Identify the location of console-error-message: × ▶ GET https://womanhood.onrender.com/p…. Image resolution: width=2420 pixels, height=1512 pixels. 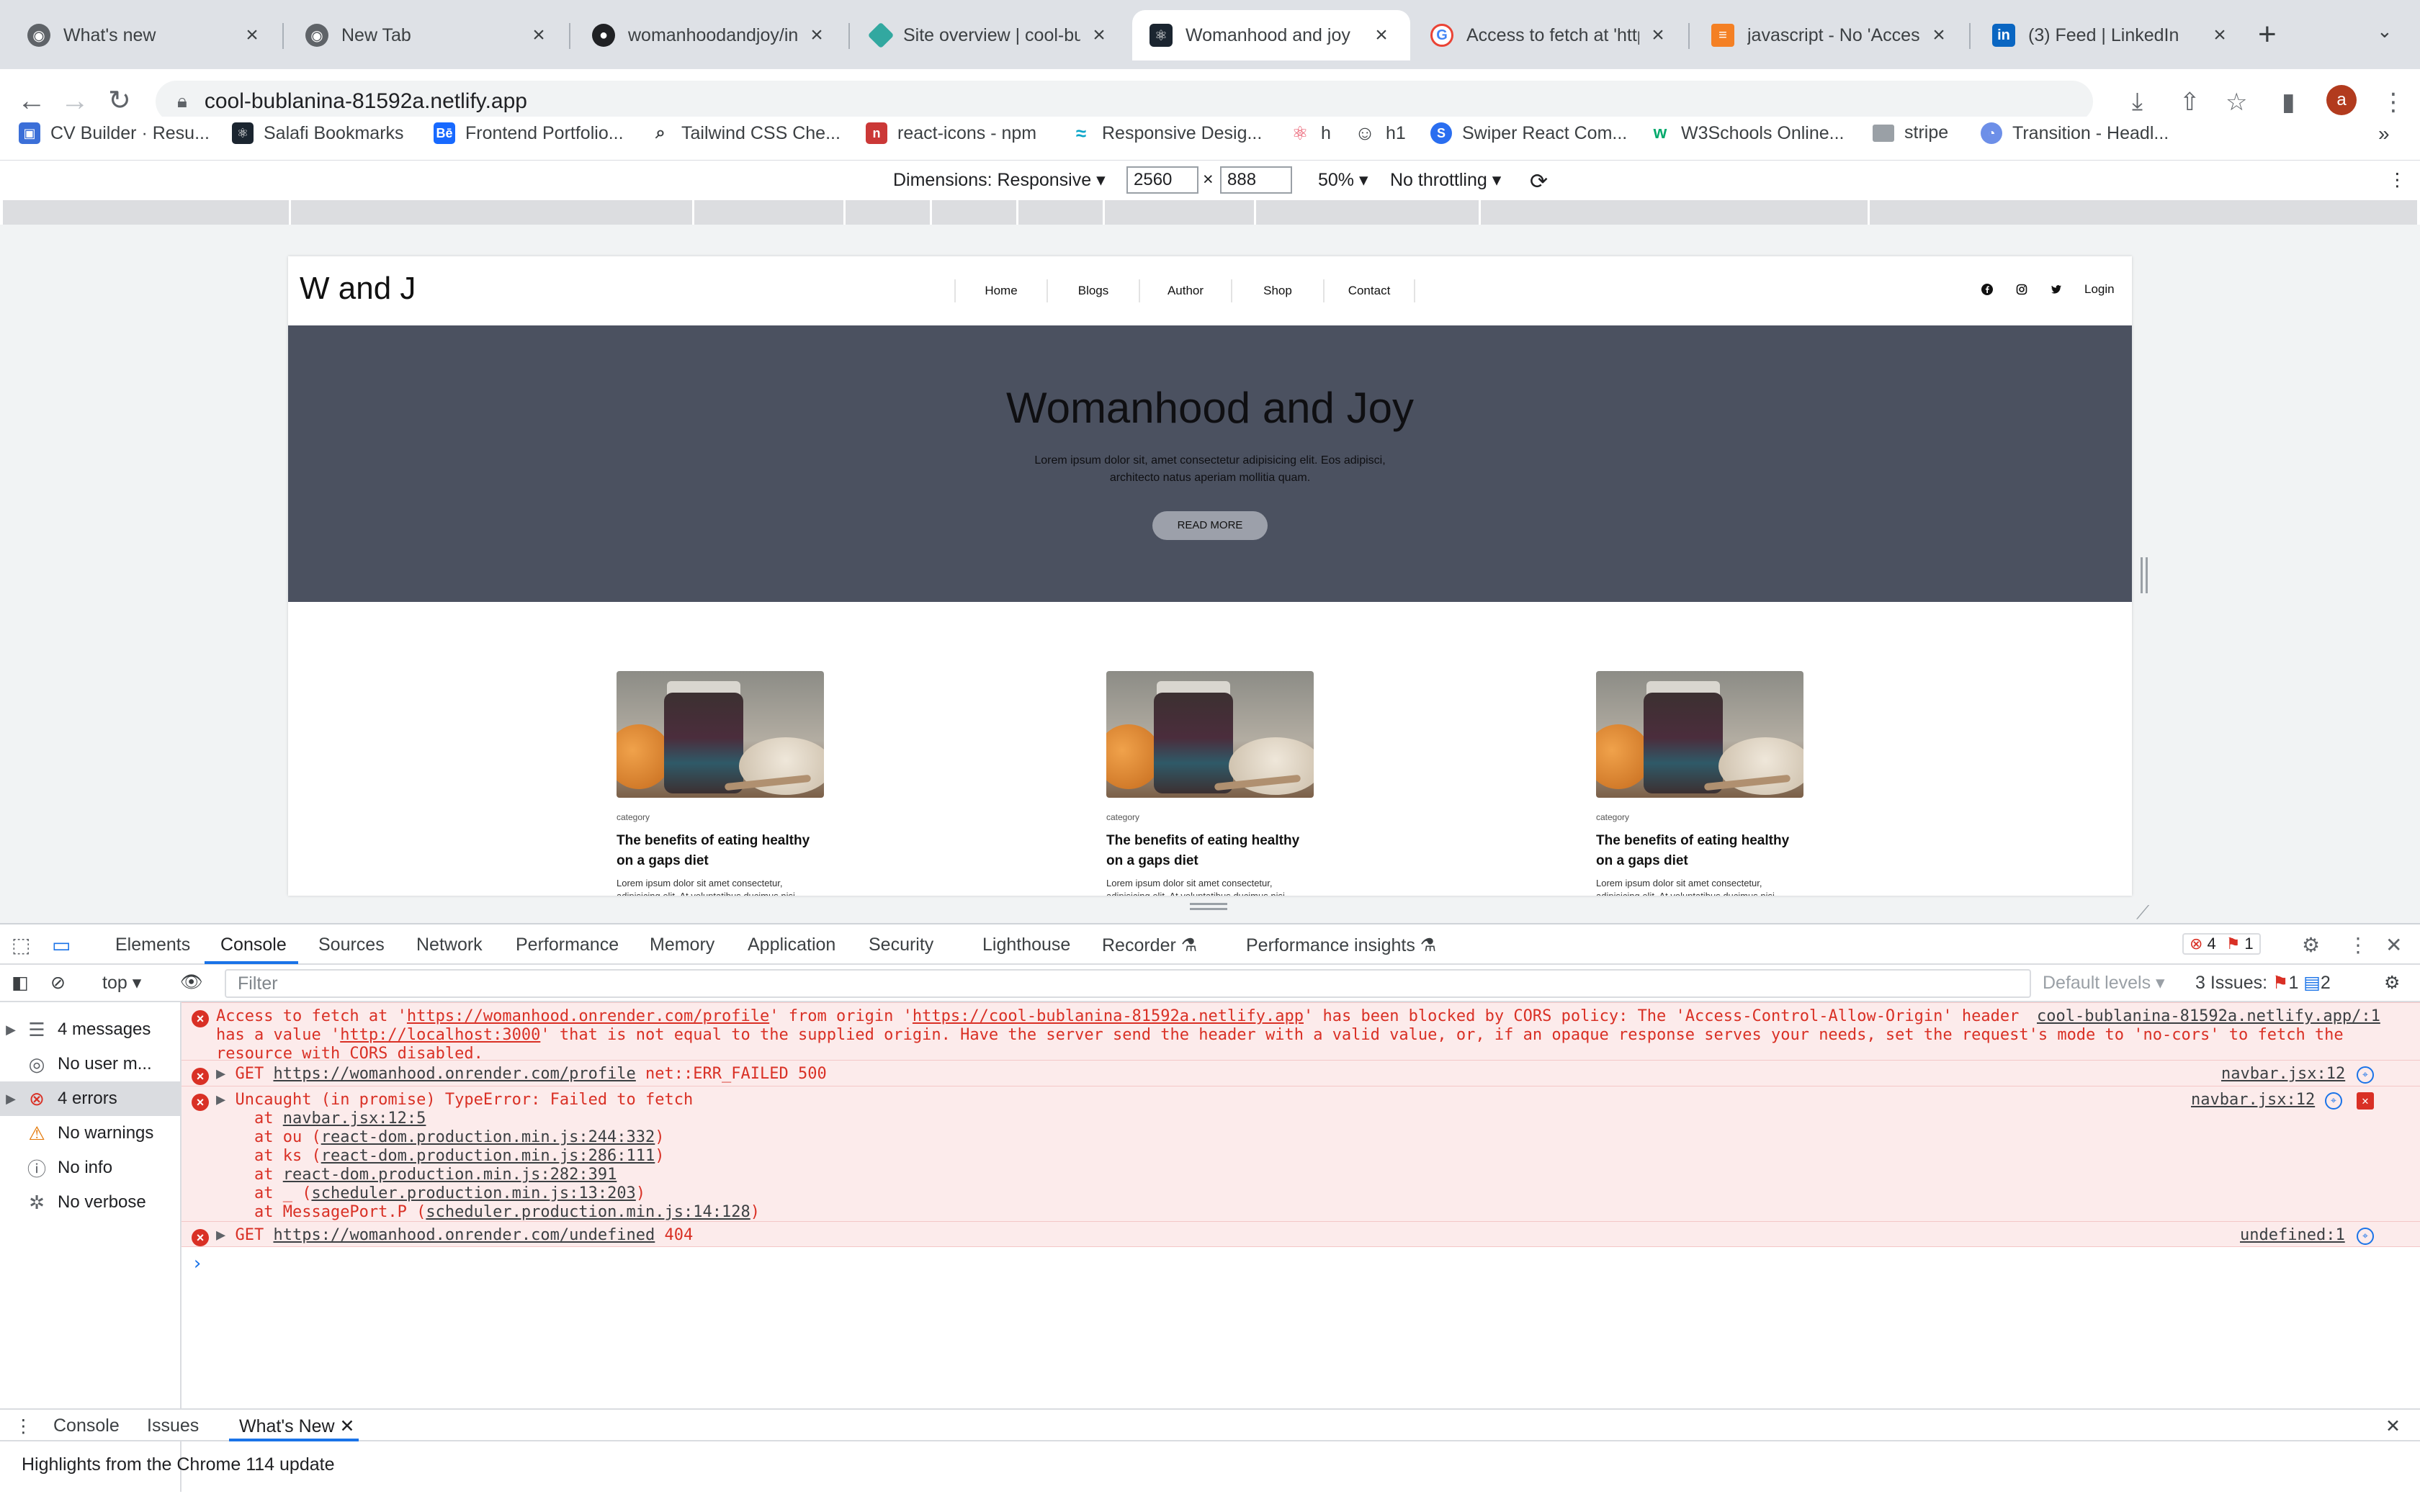
(1301, 1073).